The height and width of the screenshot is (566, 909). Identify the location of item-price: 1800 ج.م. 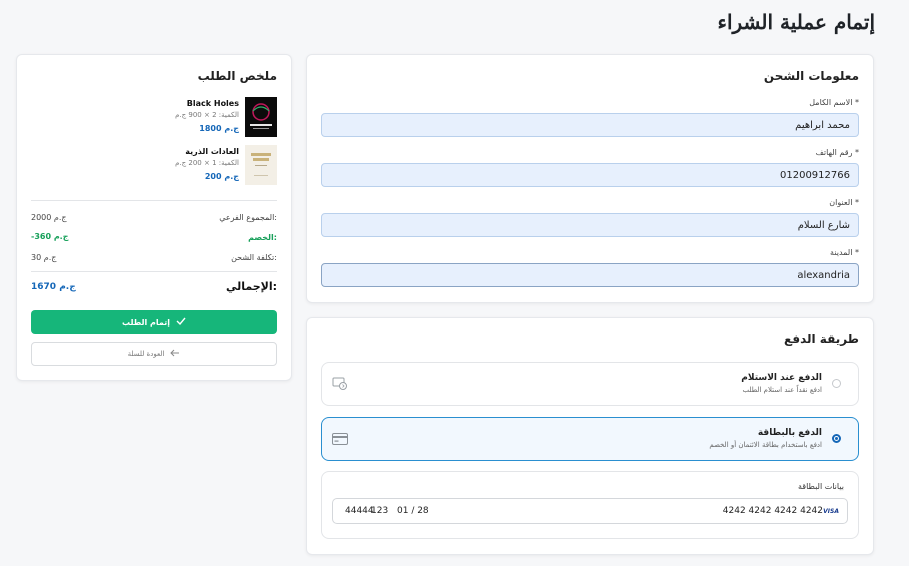
(219, 128).